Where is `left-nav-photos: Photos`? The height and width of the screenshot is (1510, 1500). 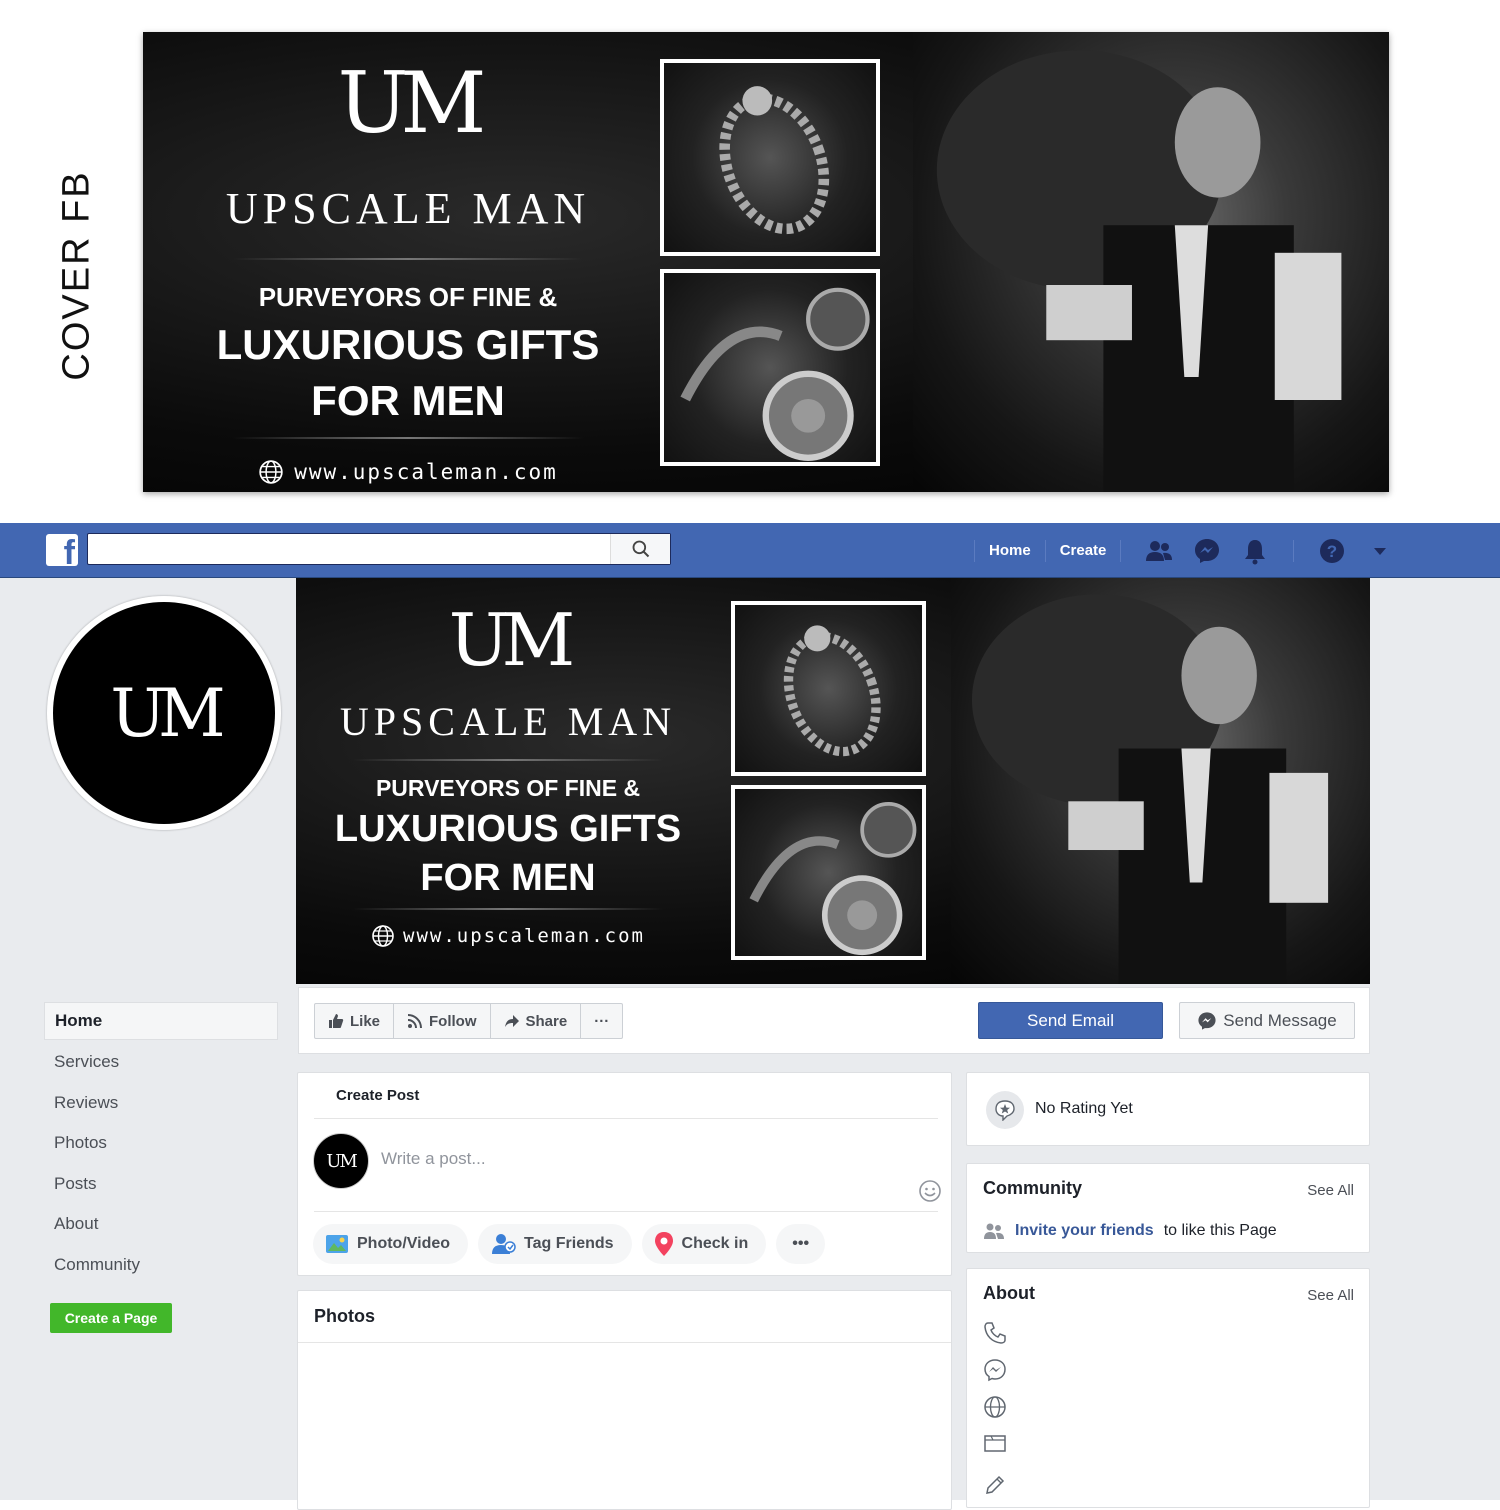 left-nav-photos: Photos is located at coordinates (161, 1143).